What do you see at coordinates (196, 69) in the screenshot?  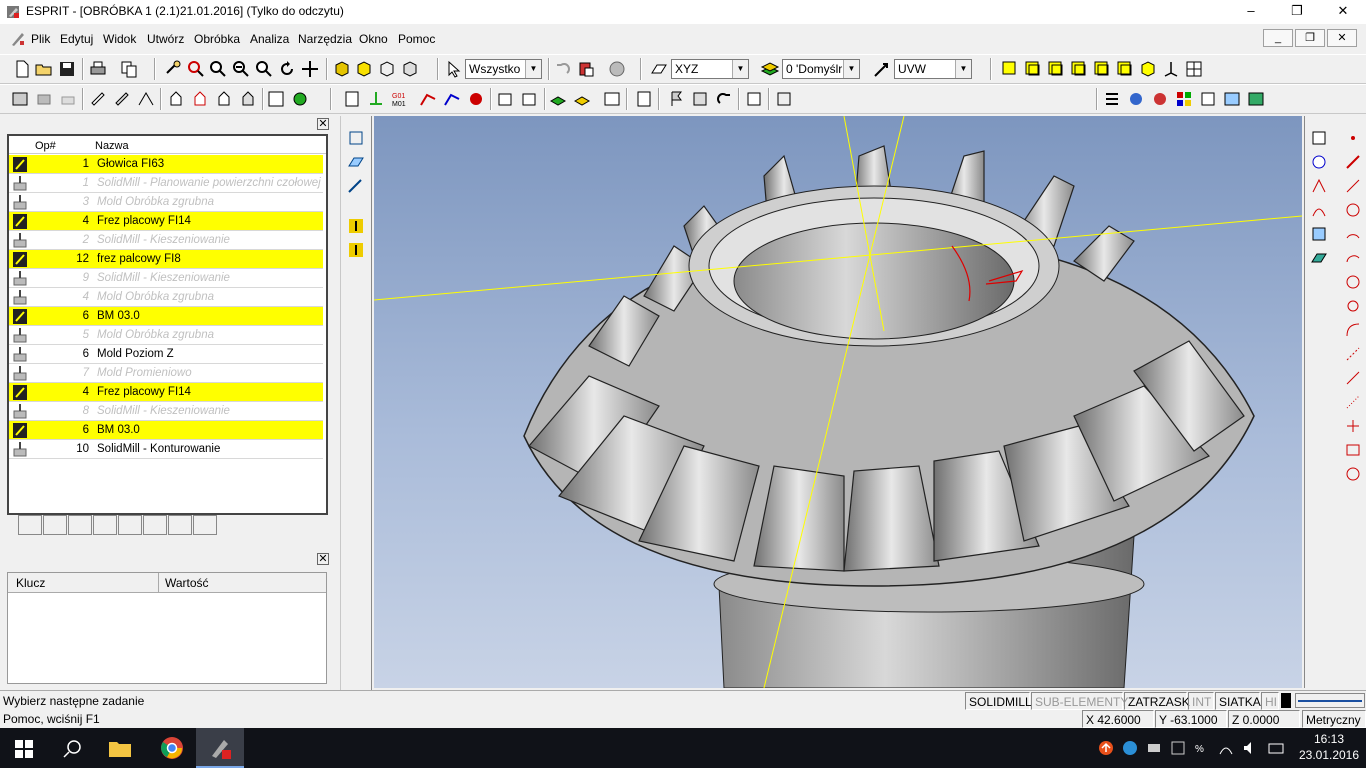 I see `zoom-window-icon` at bounding box center [196, 69].